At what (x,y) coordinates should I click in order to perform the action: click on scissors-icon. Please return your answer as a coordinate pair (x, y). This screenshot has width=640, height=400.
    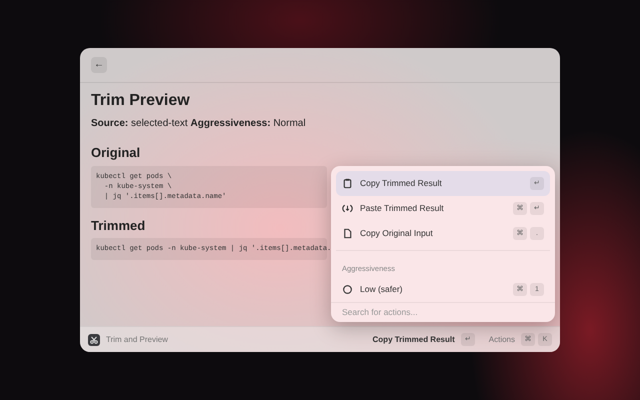
    Looking at the image, I should click on (94, 340).